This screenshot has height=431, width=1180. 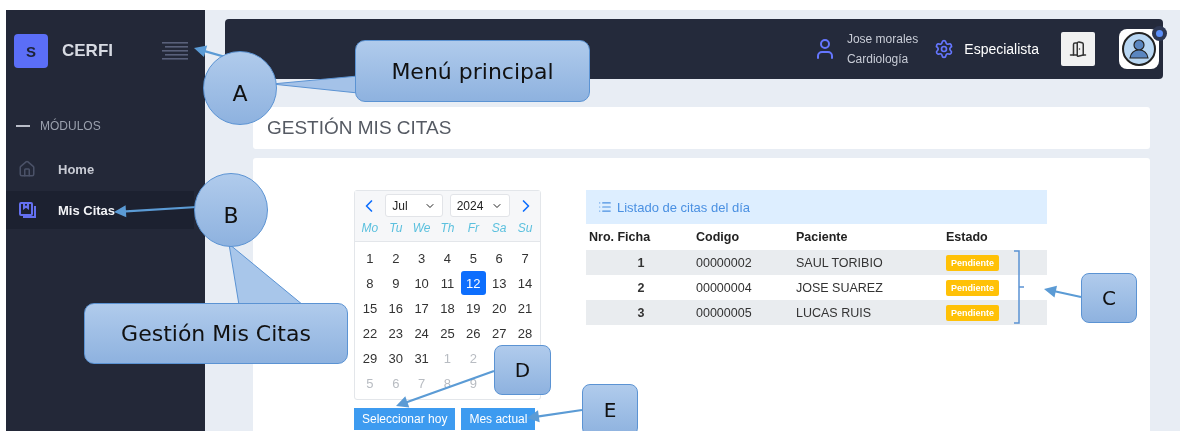 I want to click on user-specialty: Cardiología, so click(x=878, y=59).